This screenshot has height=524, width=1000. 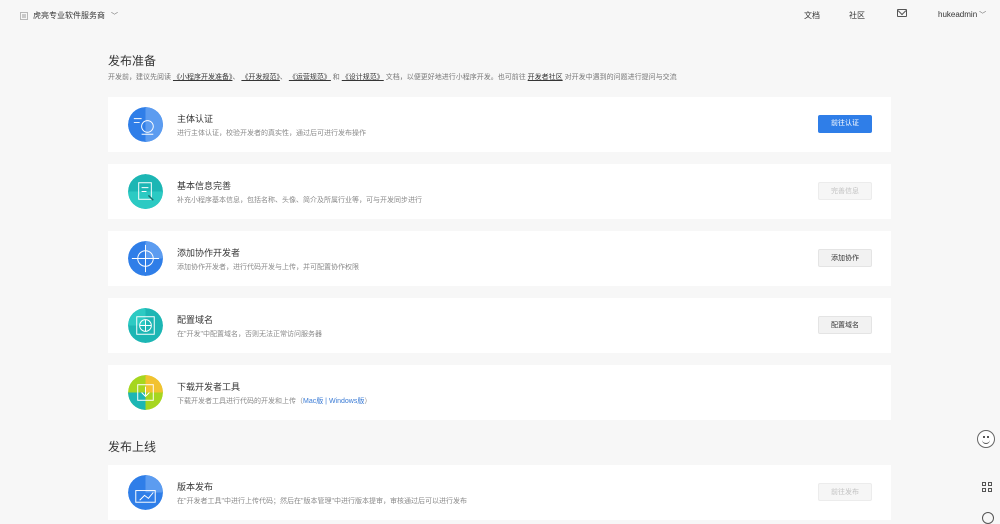 I want to click on dev-community-link: 开发者社区, so click(x=545, y=77).